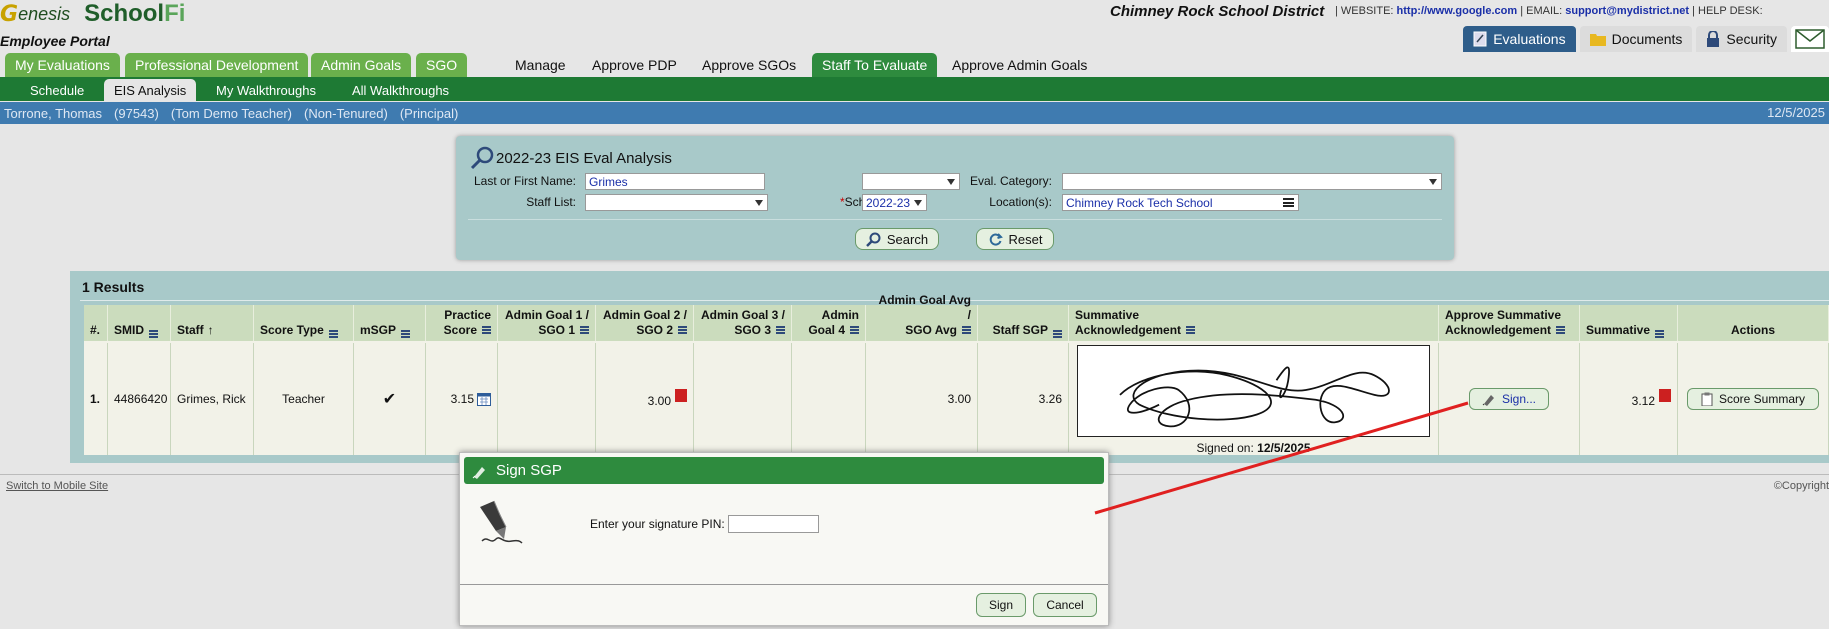 This screenshot has width=1829, height=629. What do you see at coordinates (1509, 323) in the screenshot?
I see `col-approve-ack: Approve Summative Acknowledgement` at bounding box center [1509, 323].